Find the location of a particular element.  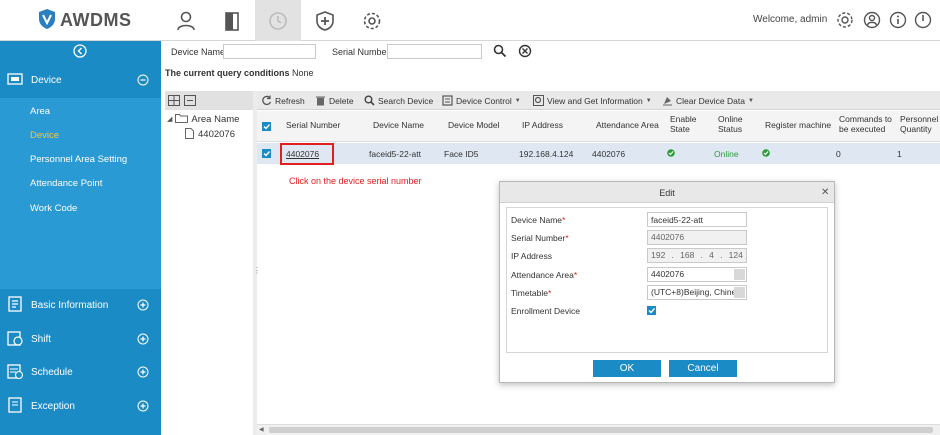

column-header: Online Status is located at coordinates (733, 124).